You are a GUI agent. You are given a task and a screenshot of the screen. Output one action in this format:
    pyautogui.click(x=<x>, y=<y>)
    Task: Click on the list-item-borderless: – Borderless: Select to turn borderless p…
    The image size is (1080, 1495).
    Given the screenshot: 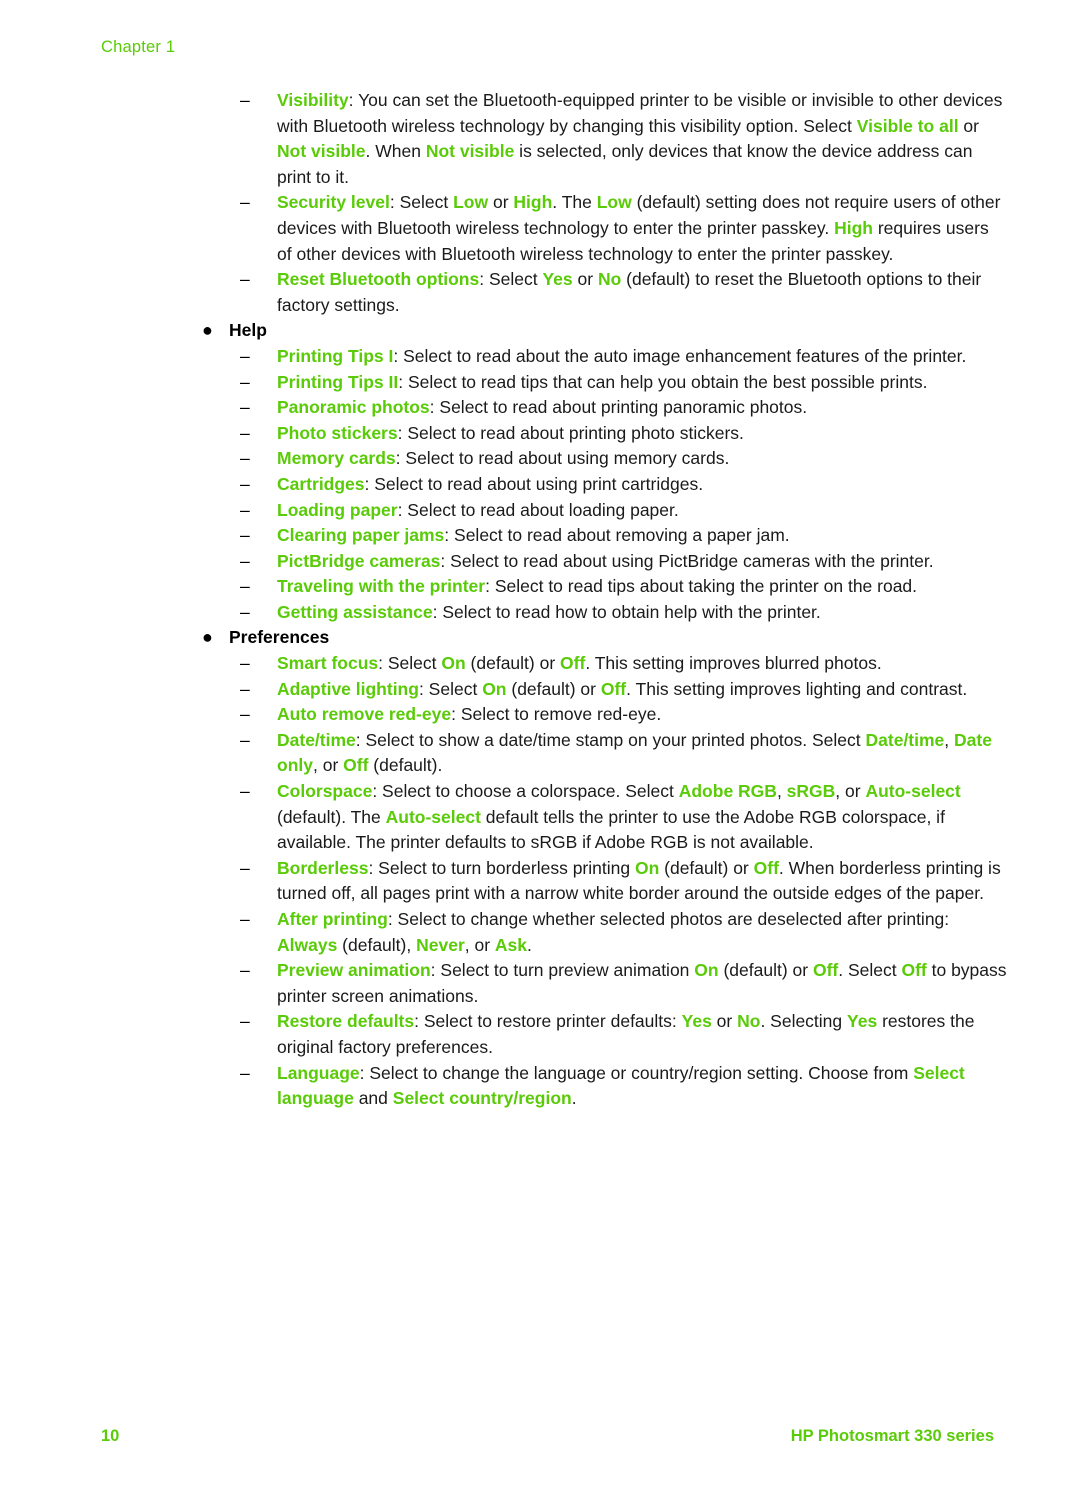 What is the action you would take?
    pyautogui.click(x=602, y=881)
    